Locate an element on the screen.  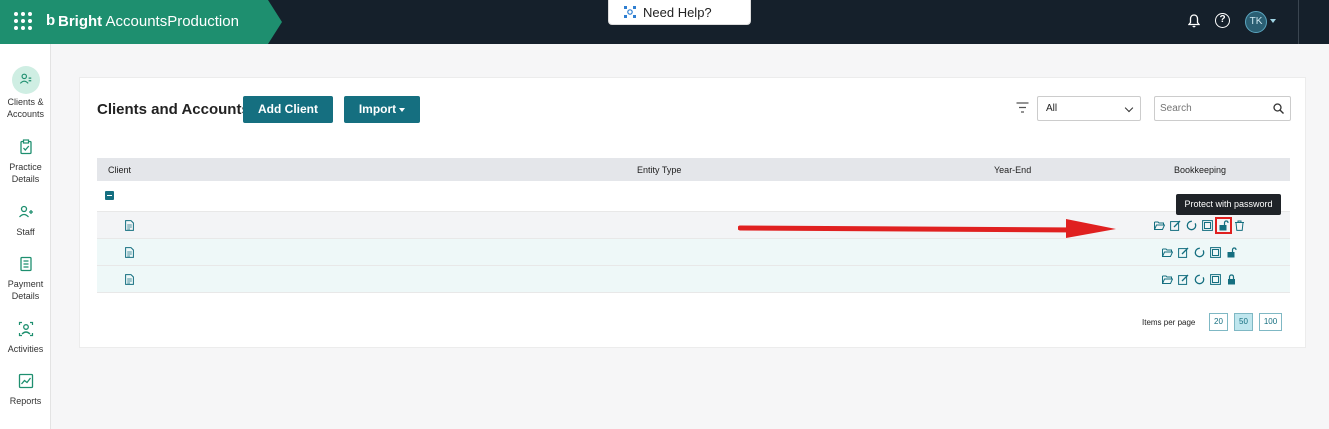
import-button: Import is located at coordinates (382, 109).